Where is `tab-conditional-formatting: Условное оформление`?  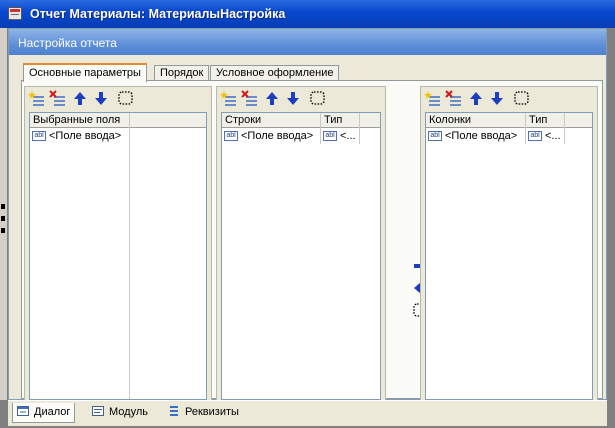 tab-conditional-formatting: Условное оформление is located at coordinates (275, 73).